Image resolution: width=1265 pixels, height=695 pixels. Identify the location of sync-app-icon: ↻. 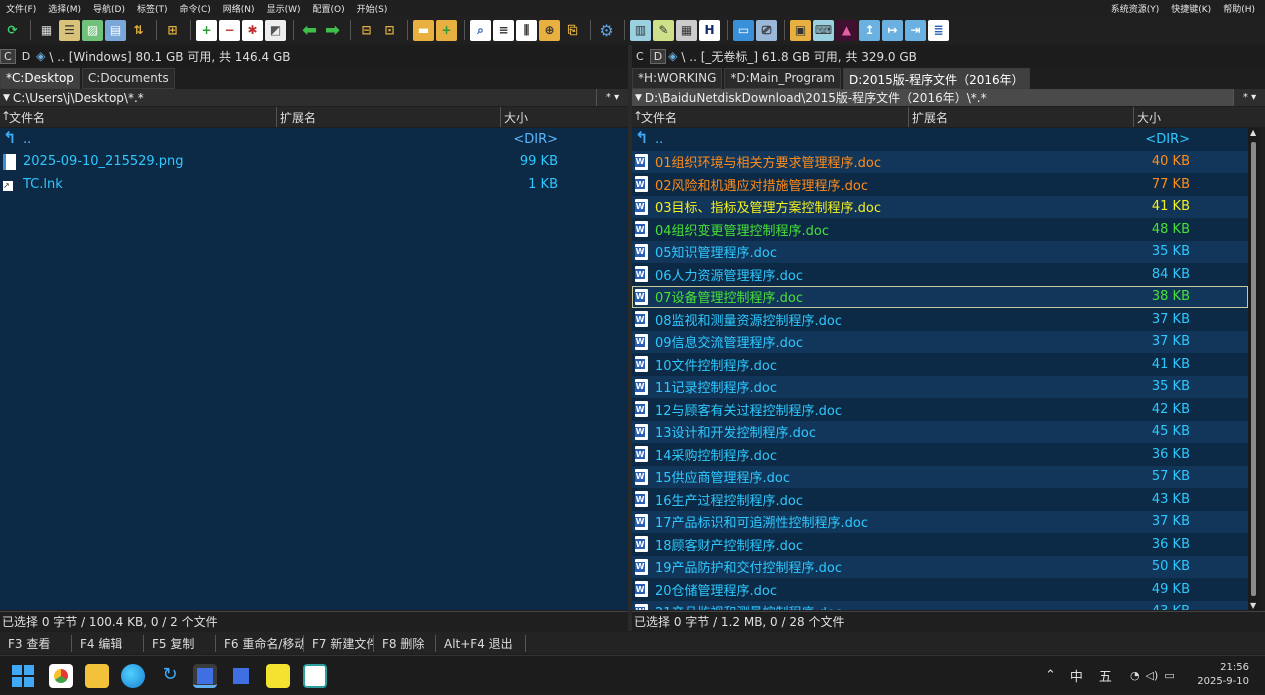
(170, 676).